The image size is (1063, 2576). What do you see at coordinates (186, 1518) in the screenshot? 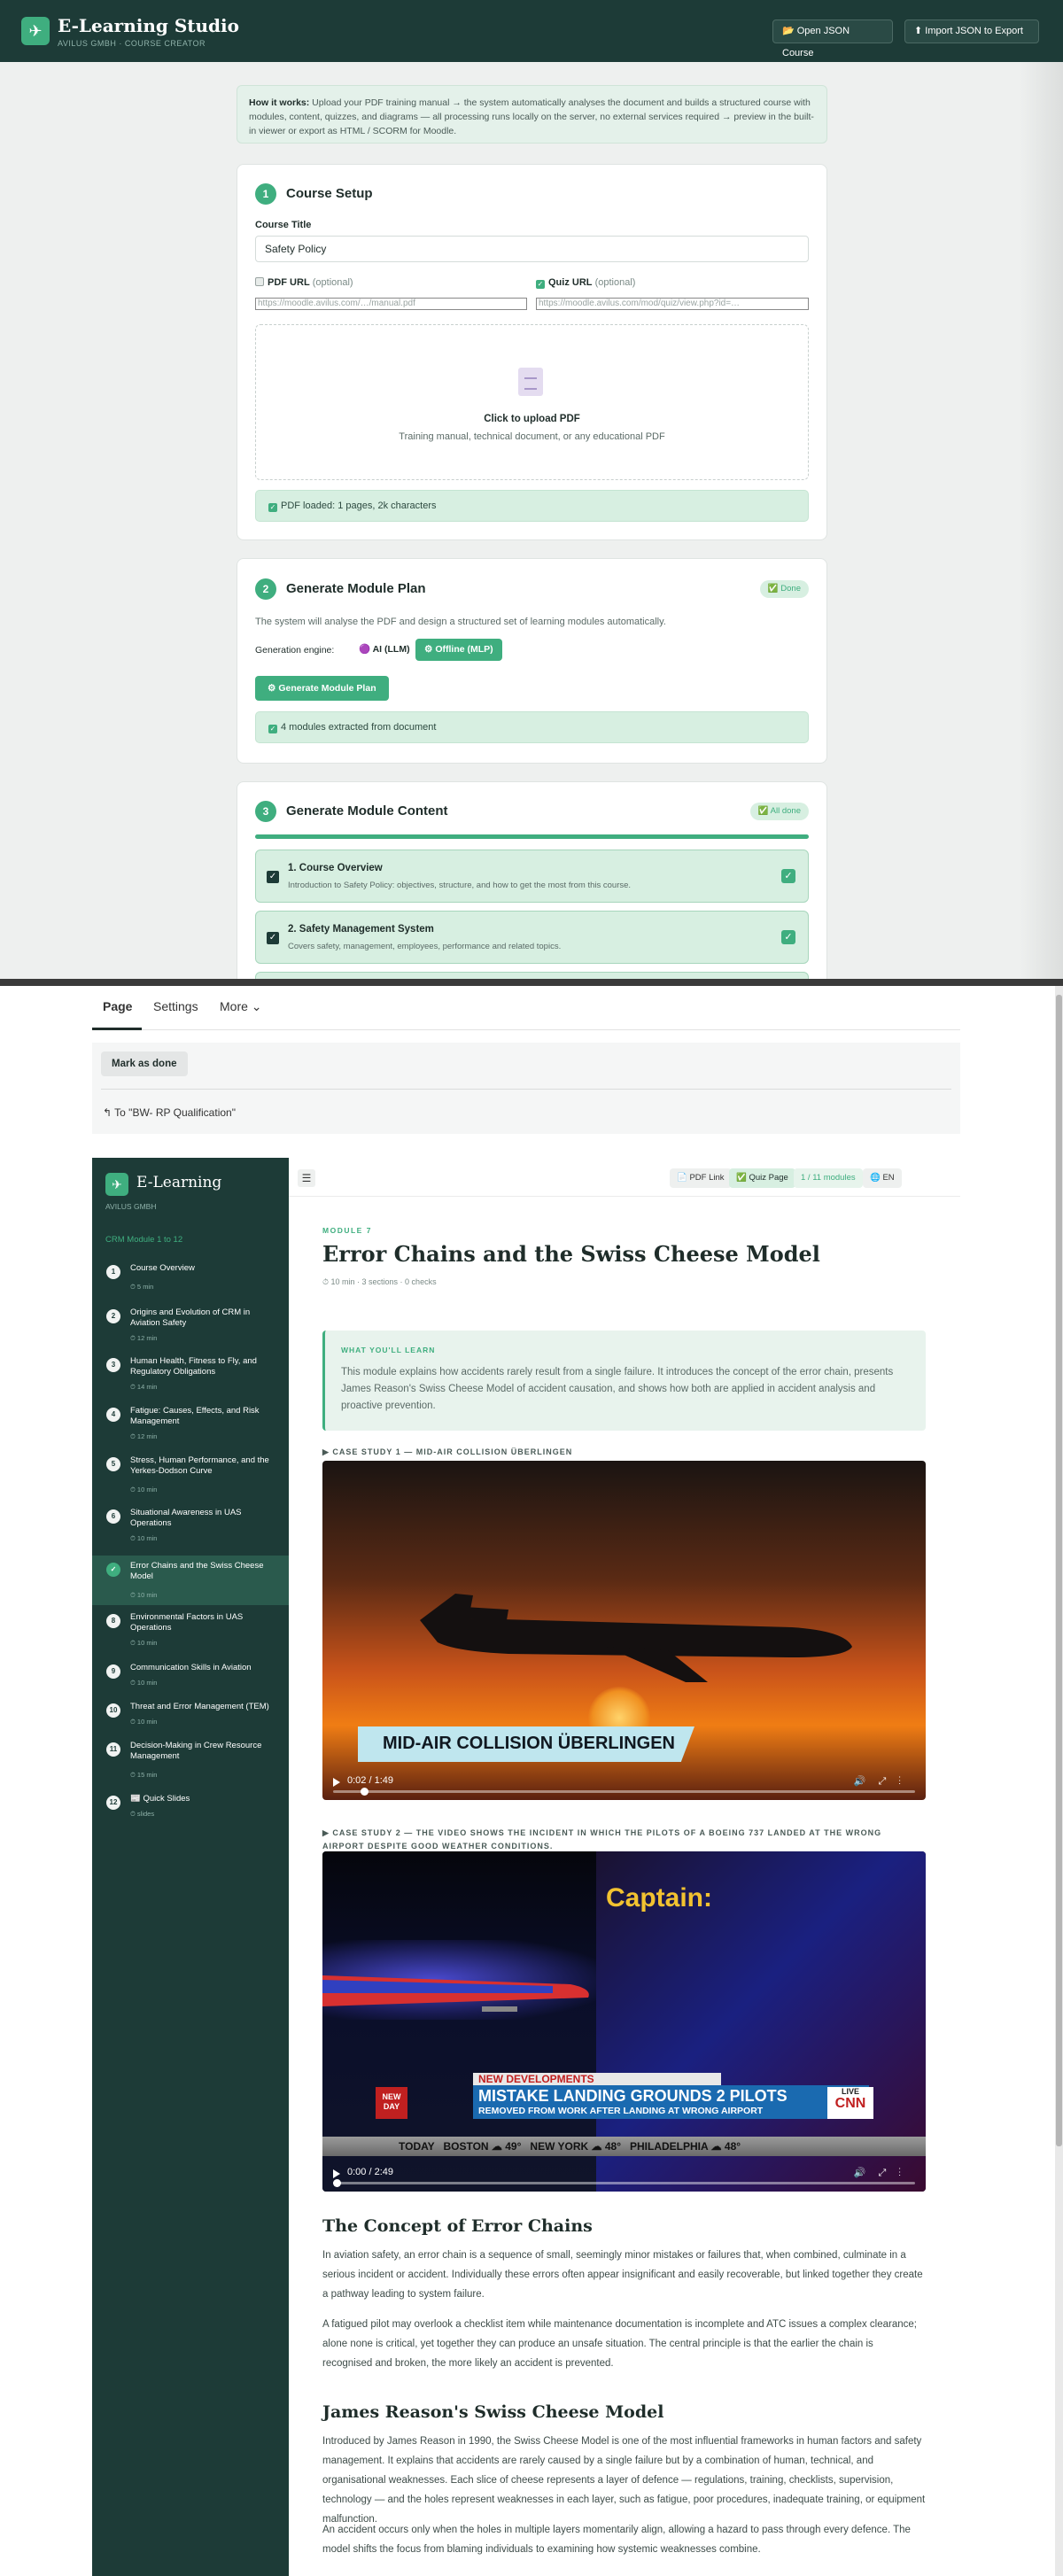
I see `sidebar-item-label: Situational Awareness in UAS Operations` at bounding box center [186, 1518].